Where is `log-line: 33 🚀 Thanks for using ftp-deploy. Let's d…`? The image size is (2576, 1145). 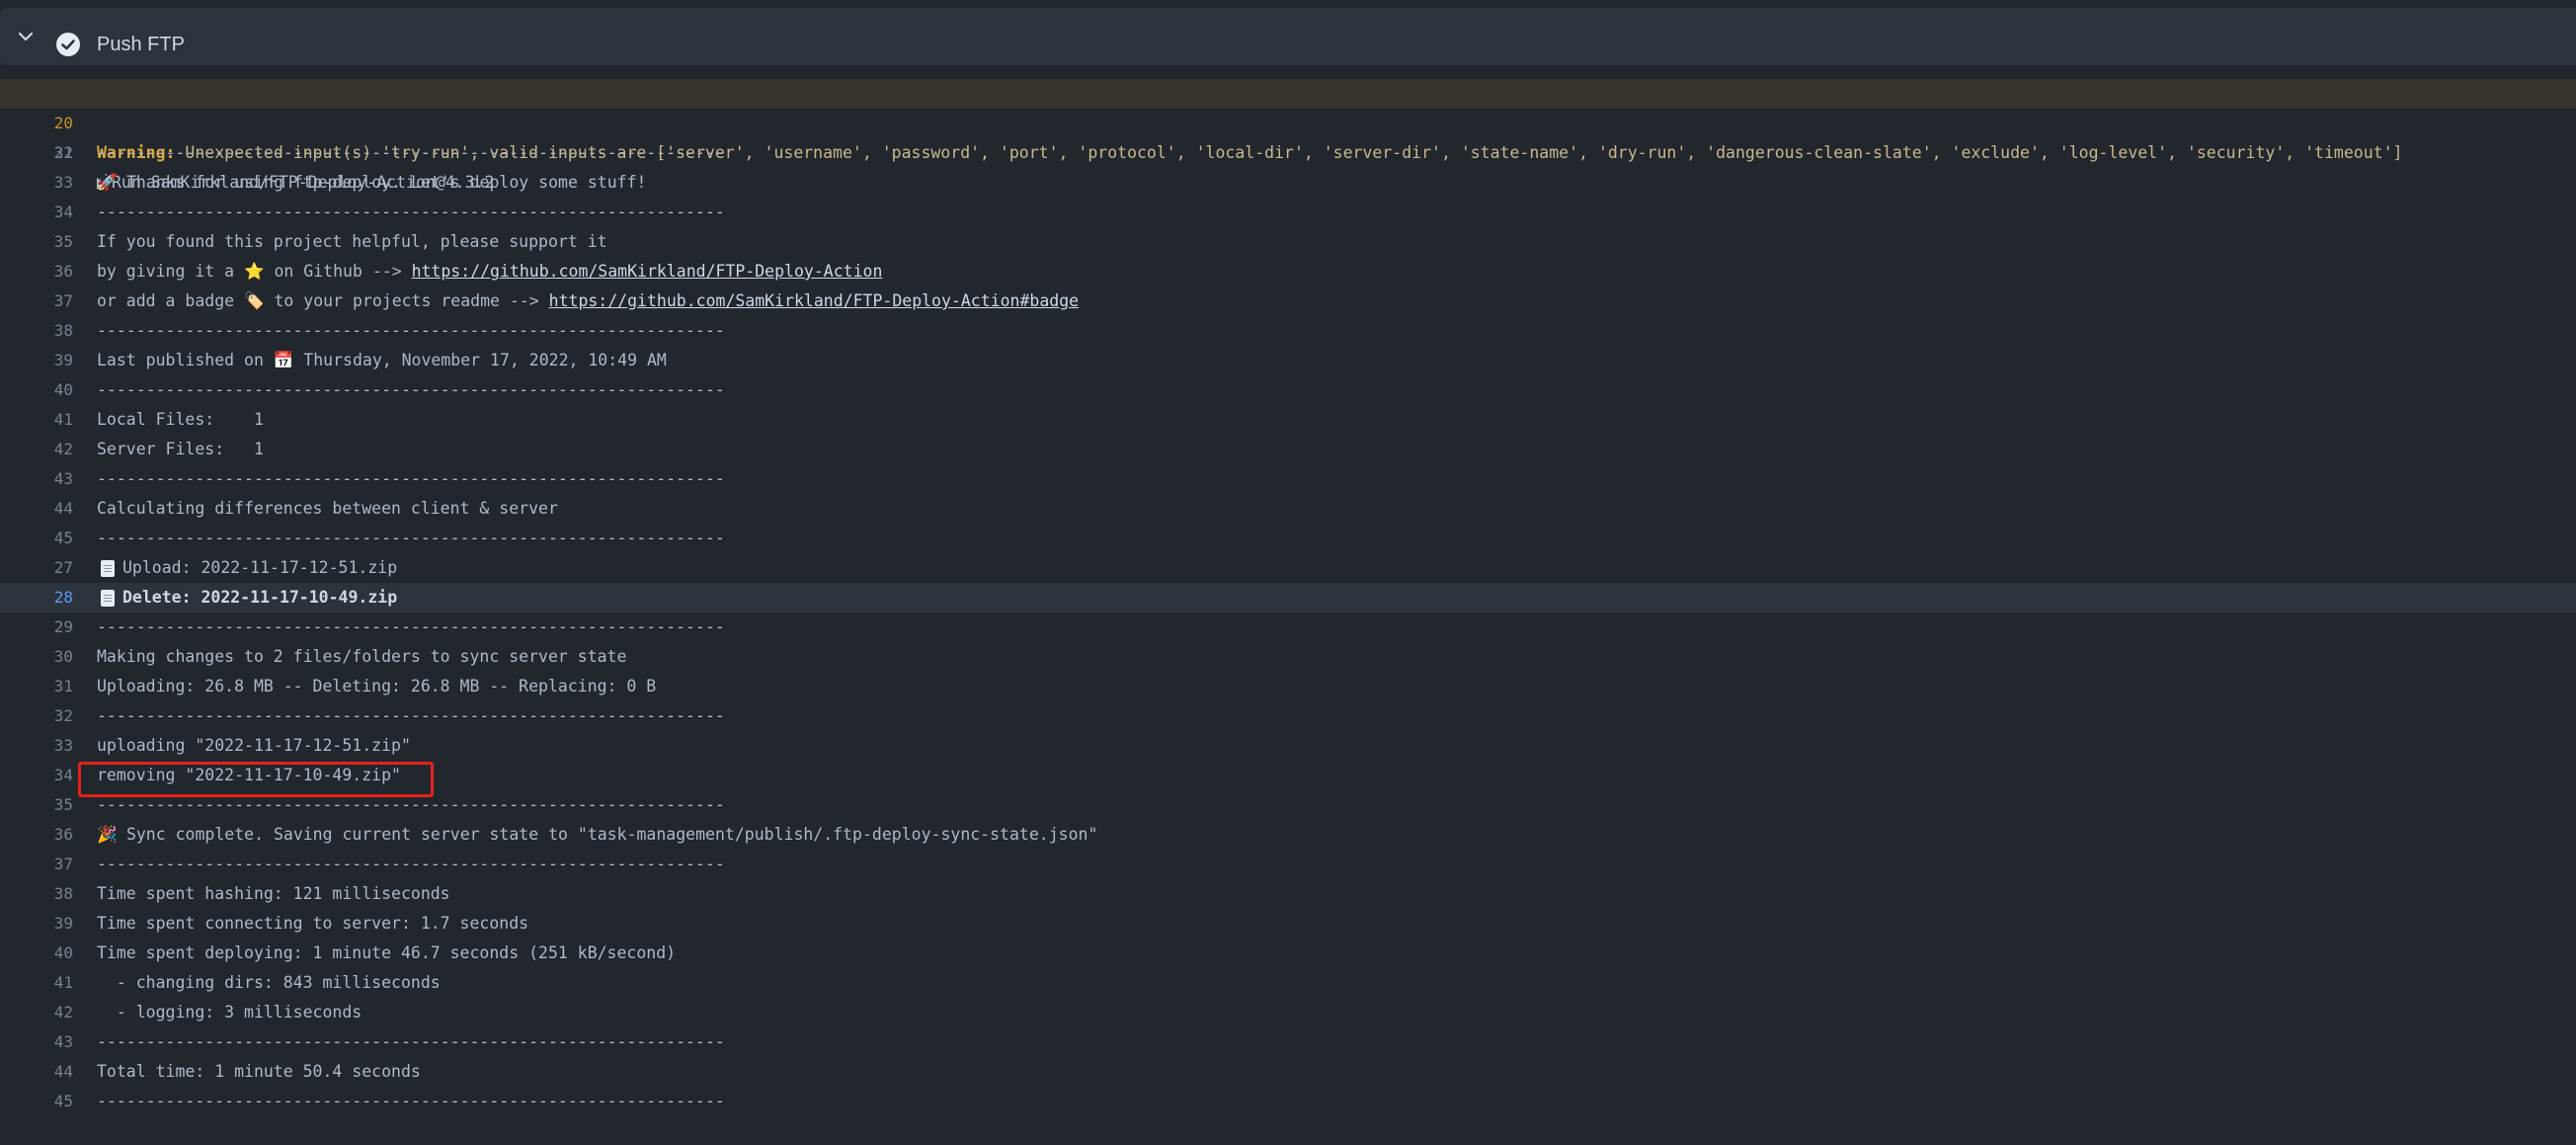 log-line: 33 🚀 Thanks for using ftp-deploy. Let's d… is located at coordinates (1288, 183).